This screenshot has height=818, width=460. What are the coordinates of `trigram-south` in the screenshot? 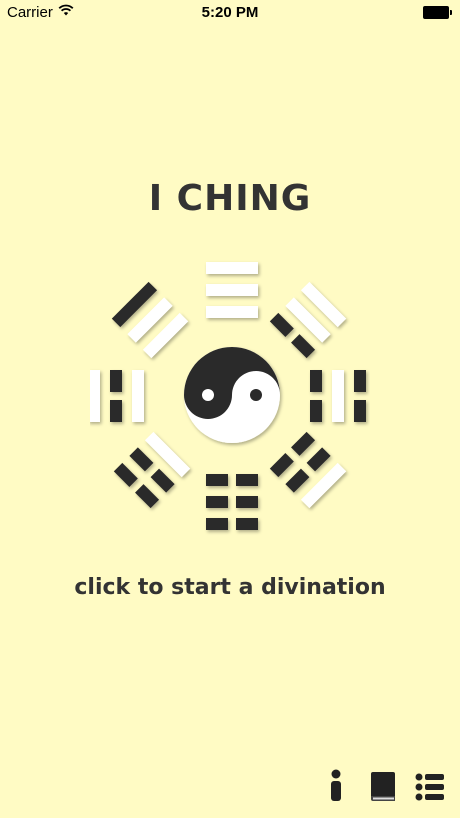 It's located at (232, 502).